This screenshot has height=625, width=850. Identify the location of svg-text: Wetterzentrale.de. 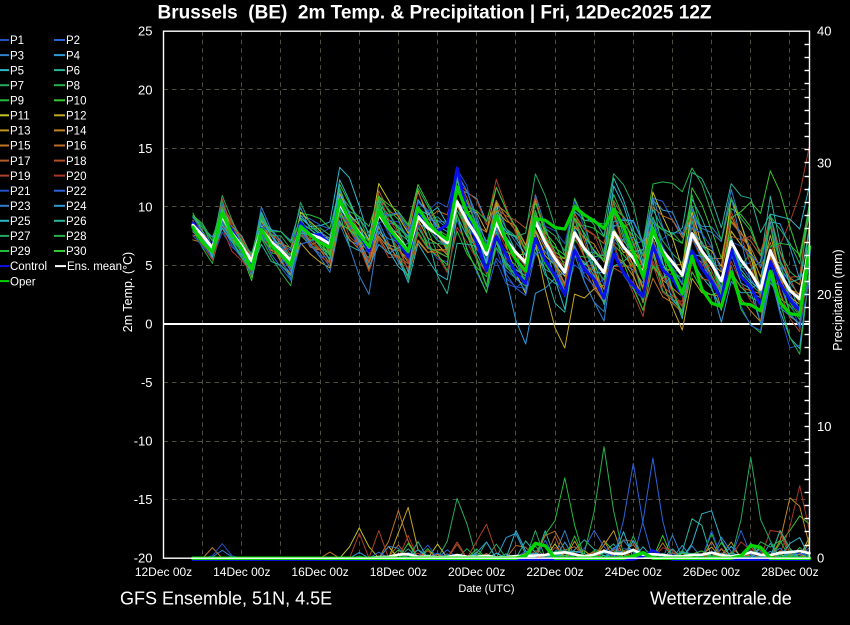
(721, 599).